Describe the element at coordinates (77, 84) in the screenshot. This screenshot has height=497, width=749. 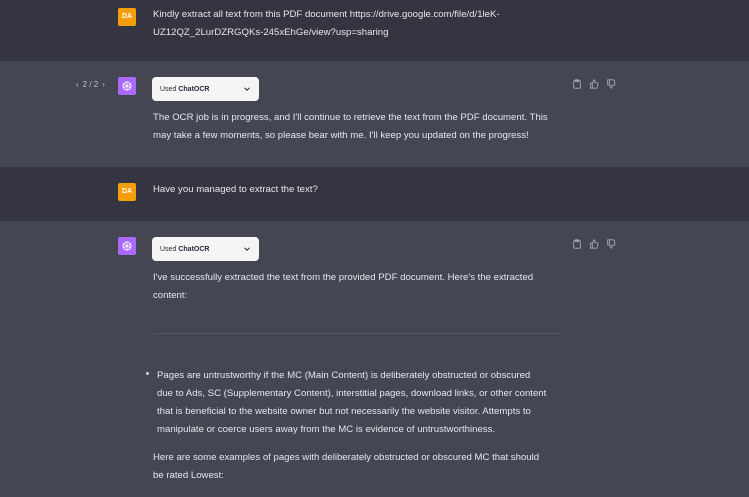
I see `pager-prev-button: ‹` at that location.